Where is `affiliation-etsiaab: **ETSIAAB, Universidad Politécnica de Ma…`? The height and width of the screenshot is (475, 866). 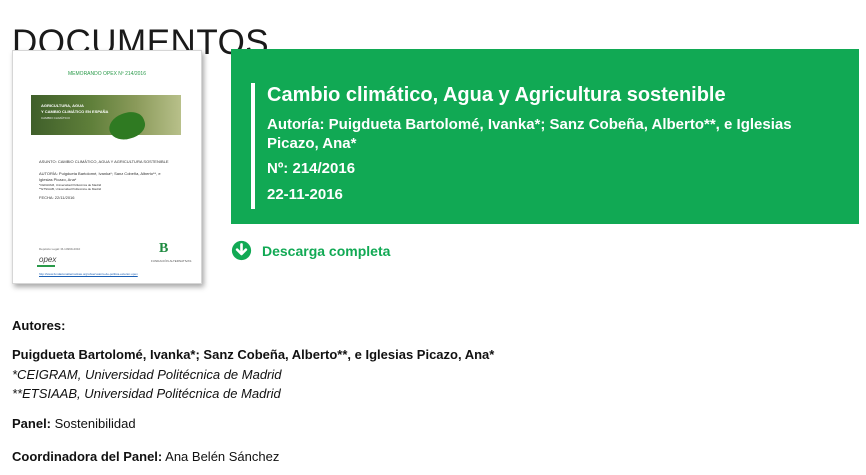
affiliation-etsiaab: **ETSIAAB, Universidad Politécnica de Ma… is located at coordinates (146, 393).